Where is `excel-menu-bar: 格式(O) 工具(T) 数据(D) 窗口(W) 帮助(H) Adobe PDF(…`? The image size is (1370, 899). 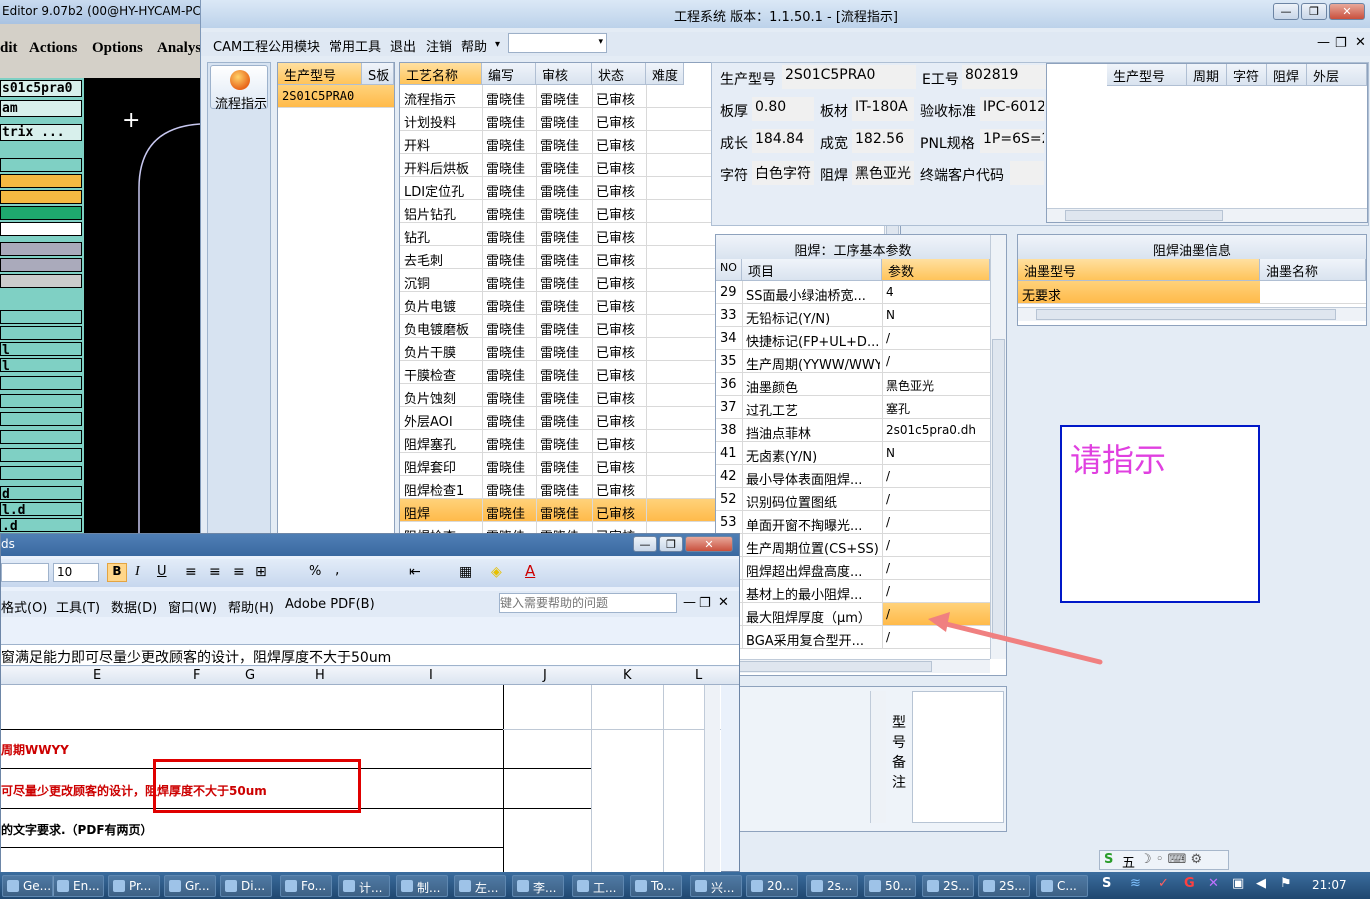 excel-menu-bar: 格式(O) 工具(T) 数据(D) 窗口(W) 帮助(H) Adobe PDF(… is located at coordinates (370, 604).